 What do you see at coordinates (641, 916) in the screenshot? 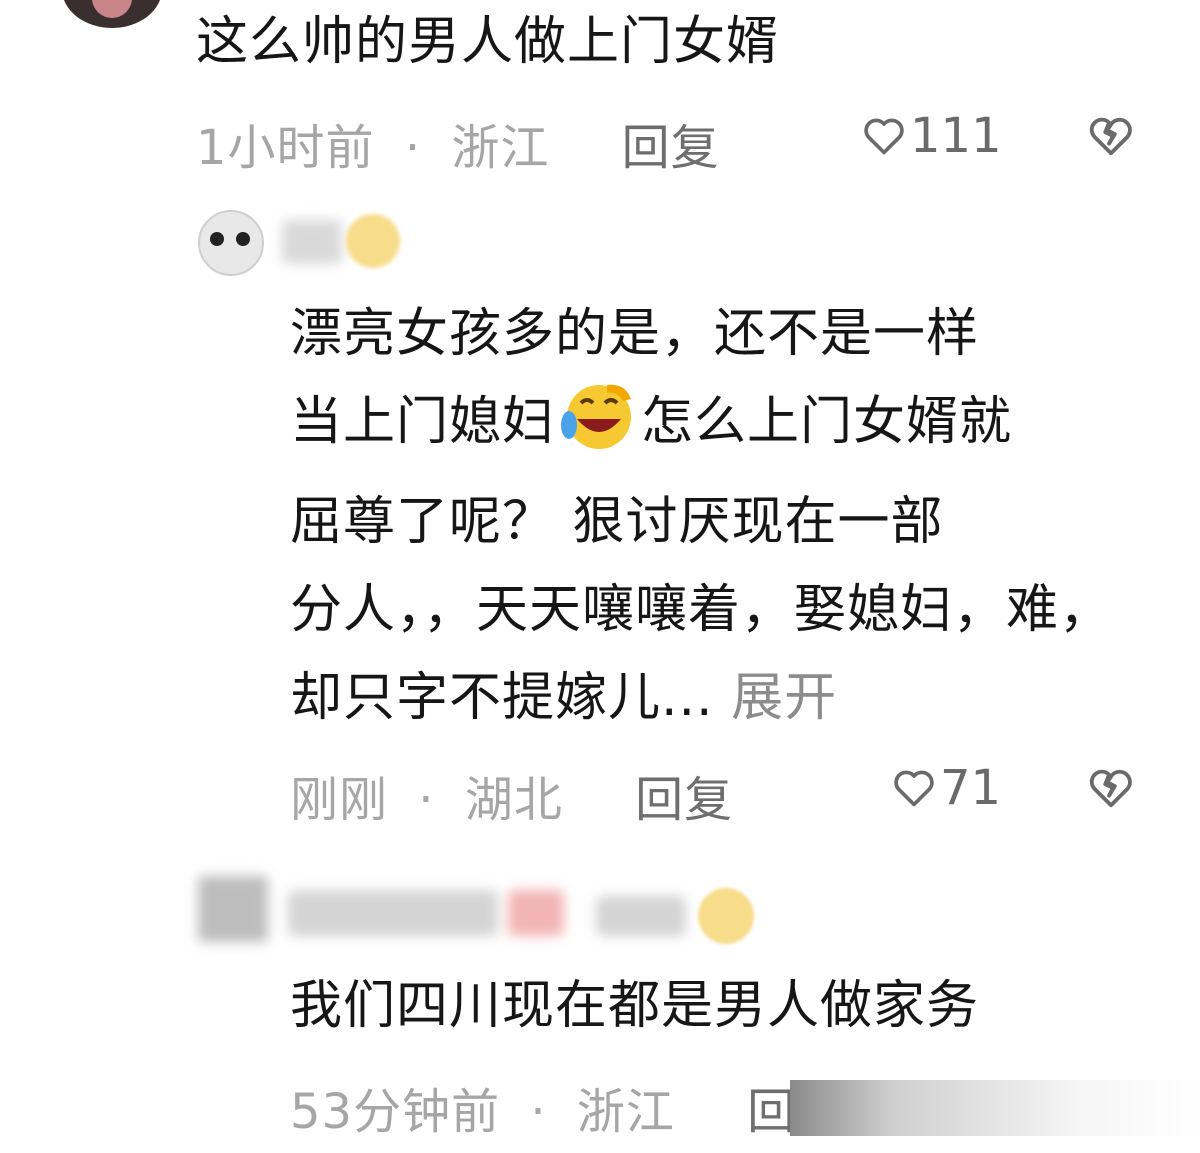
I see `username-suffix` at bounding box center [641, 916].